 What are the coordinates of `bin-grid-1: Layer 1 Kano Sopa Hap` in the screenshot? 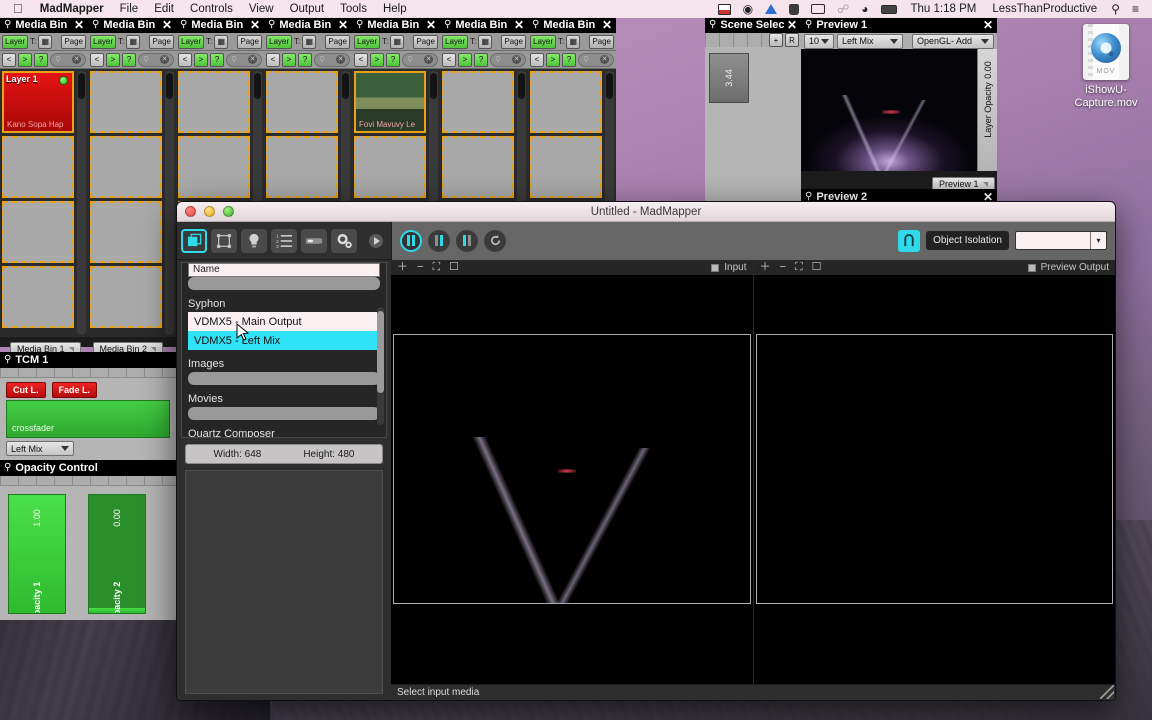 It's located at (44, 203).